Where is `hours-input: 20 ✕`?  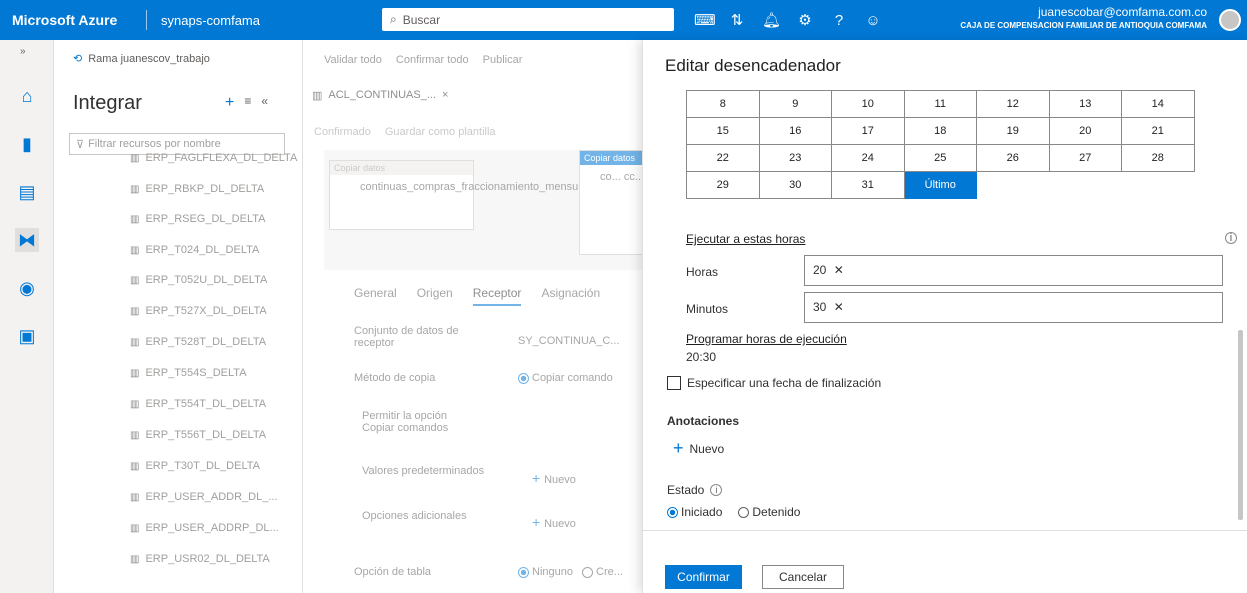
hours-input: 20 ✕ is located at coordinates (1013, 270).